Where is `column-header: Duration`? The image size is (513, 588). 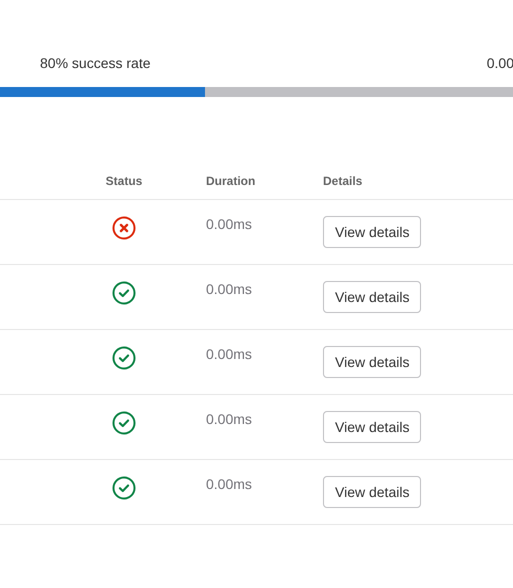 column-header: Duration is located at coordinates (230, 181).